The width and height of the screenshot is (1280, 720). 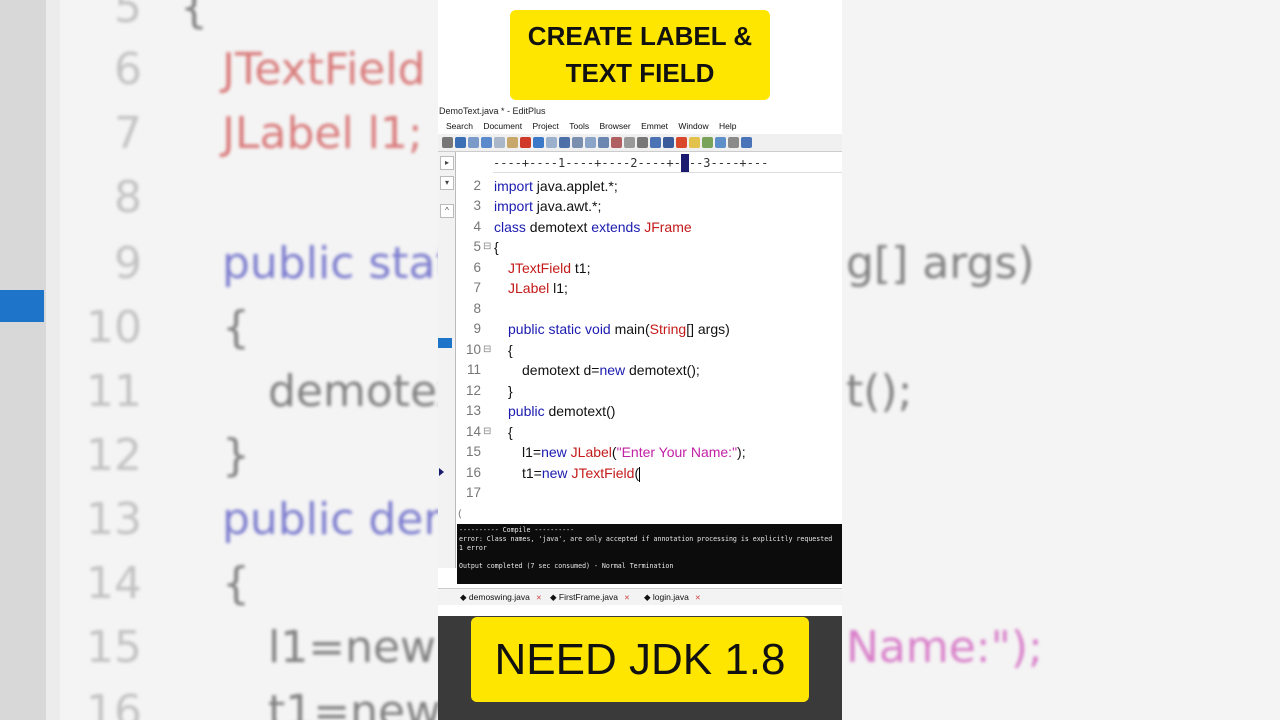 What do you see at coordinates (611, 370) in the screenshot?
I see `code-text: demotext d=new demotext();` at bounding box center [611, 370].